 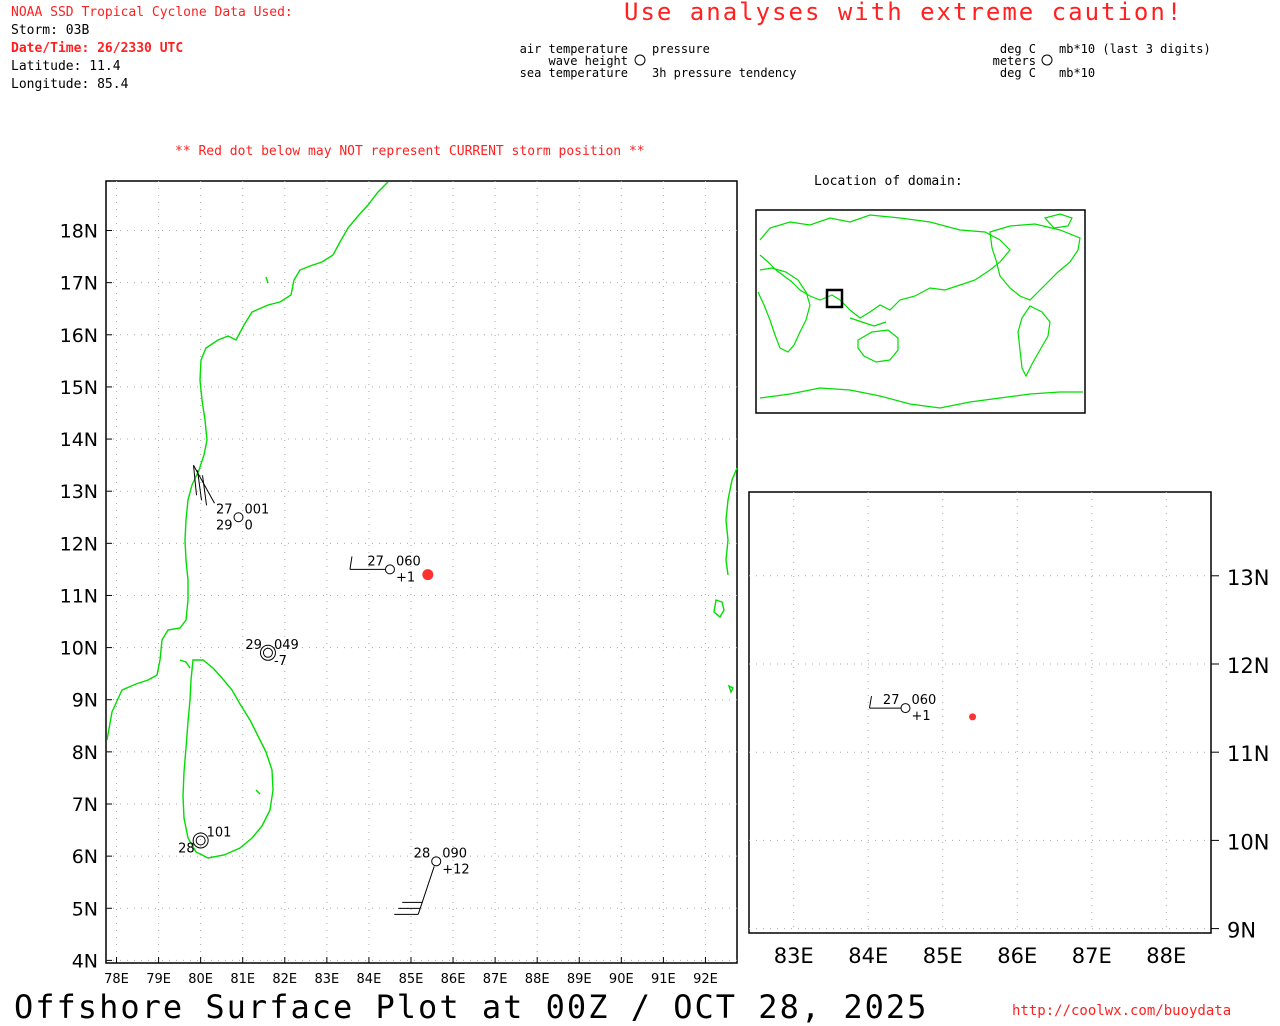 I want to click on lat-tick-label: 9N, so click(x=85, y=701).